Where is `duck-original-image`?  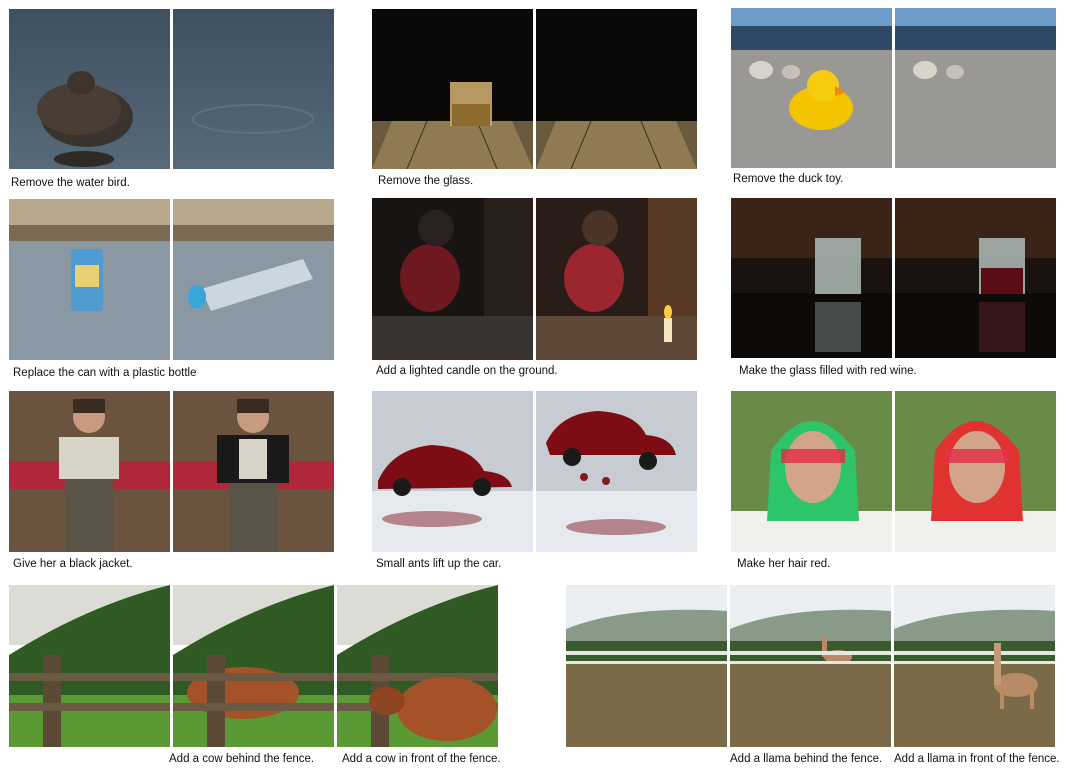 duck-original-image is located at coordinates (811, 88).